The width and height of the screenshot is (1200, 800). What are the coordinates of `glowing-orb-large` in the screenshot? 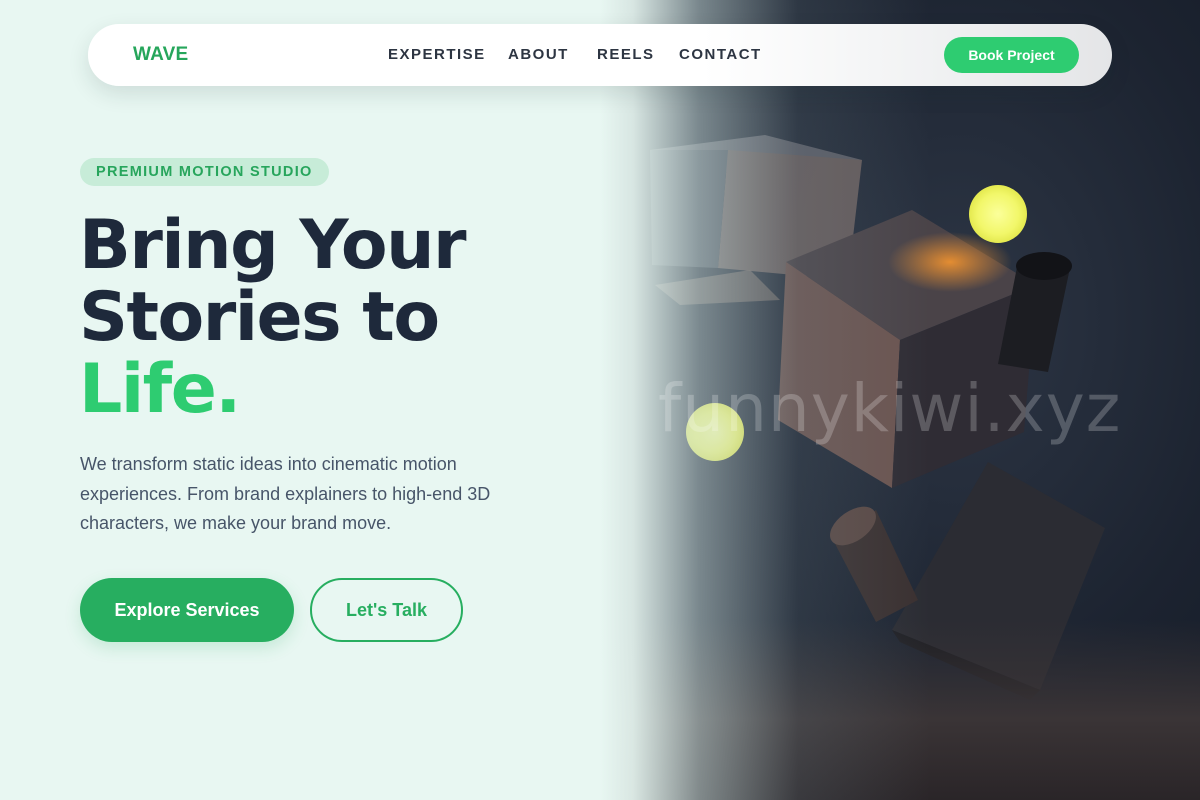 It's located at (998, 214).